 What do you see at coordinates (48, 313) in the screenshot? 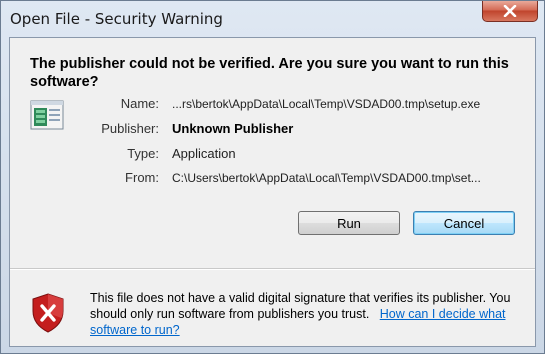
I see `security-shield-icon` at bounding box center [48, 313].